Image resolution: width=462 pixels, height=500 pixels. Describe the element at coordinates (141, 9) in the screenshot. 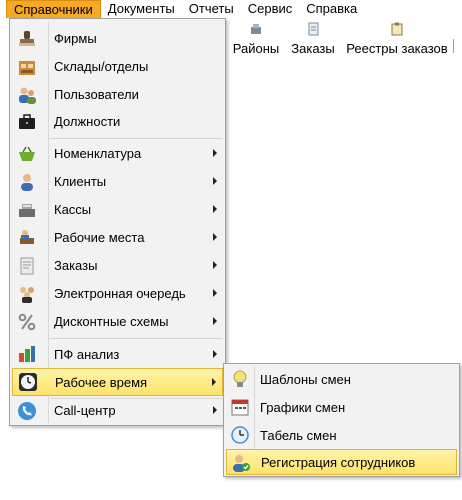

I see `menu-documents: Документы` at that location.